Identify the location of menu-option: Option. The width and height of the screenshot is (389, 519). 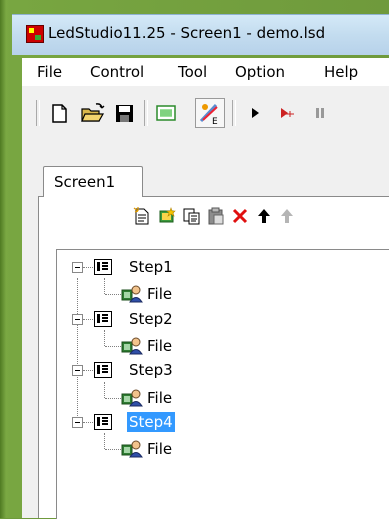
(260, 72).